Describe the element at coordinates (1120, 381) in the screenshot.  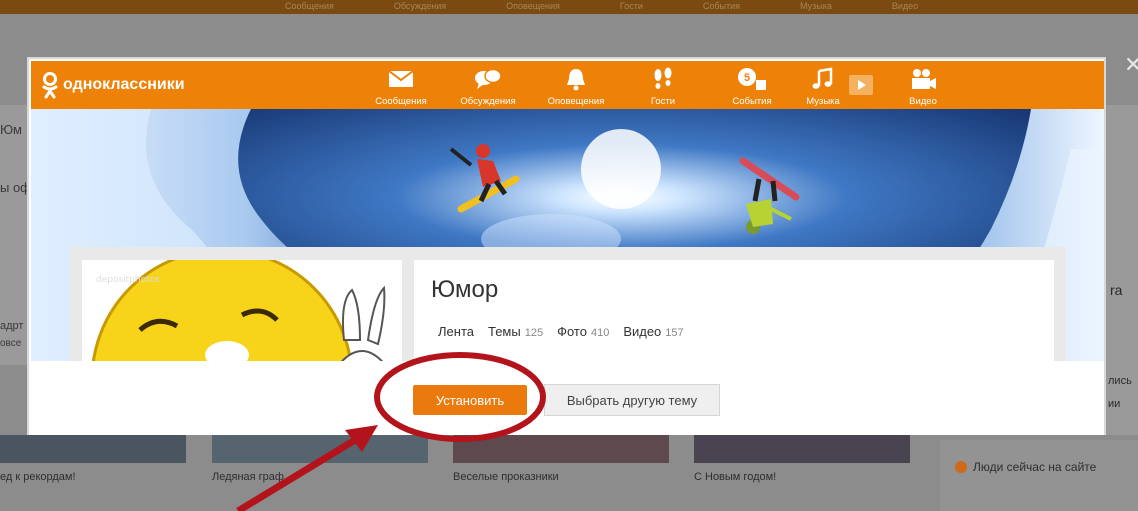
I see `bg-right-fragment: лись` at that location.